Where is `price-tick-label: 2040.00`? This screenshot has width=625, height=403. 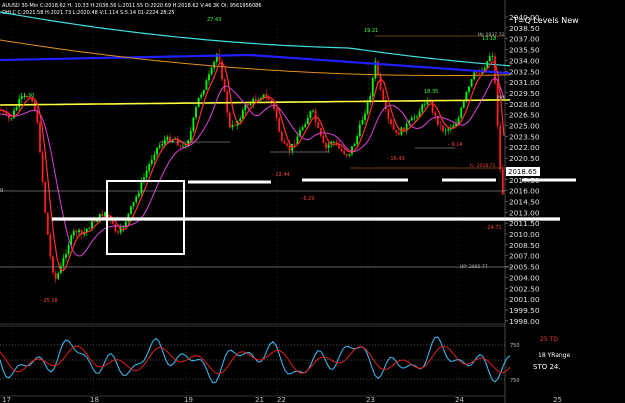 price-tick-label: 2040.00 is located at coordinates (524, 17).